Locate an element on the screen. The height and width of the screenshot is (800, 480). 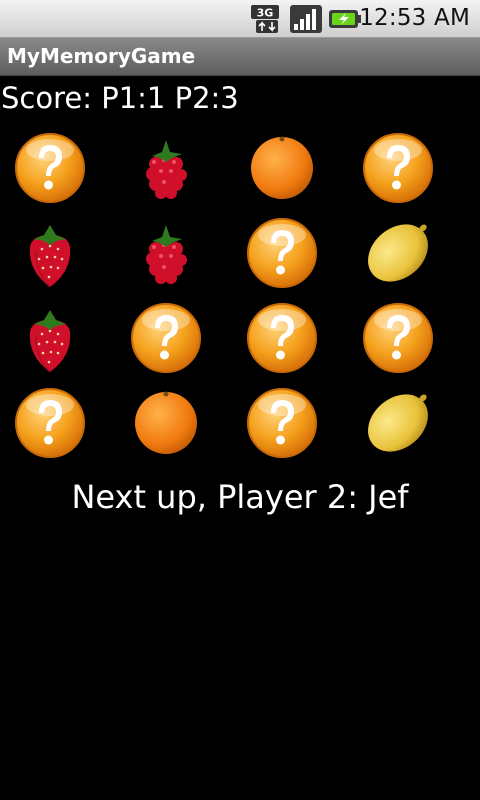
3g-data-icon: 3G is located at coordinates (265, 19).